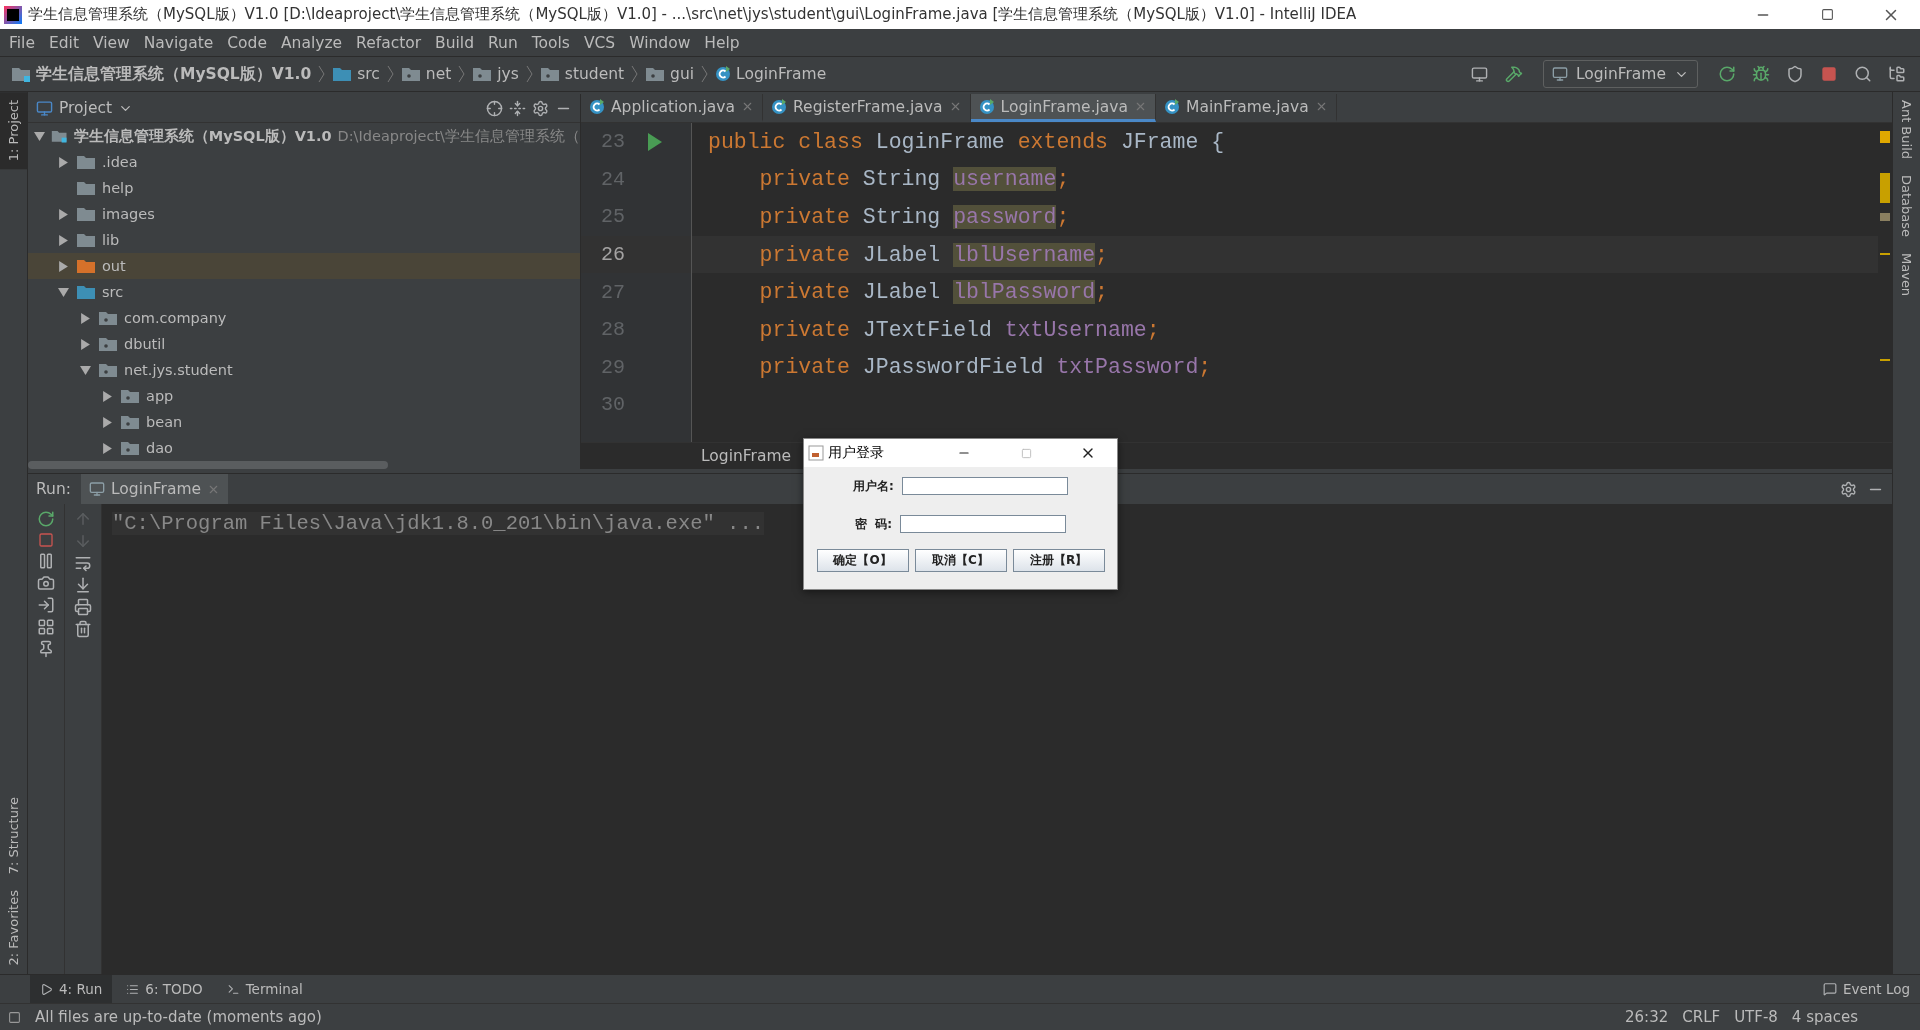 This screenshot has width=1920, height=1030. I want to click on locate-icon, so click(494, 108).